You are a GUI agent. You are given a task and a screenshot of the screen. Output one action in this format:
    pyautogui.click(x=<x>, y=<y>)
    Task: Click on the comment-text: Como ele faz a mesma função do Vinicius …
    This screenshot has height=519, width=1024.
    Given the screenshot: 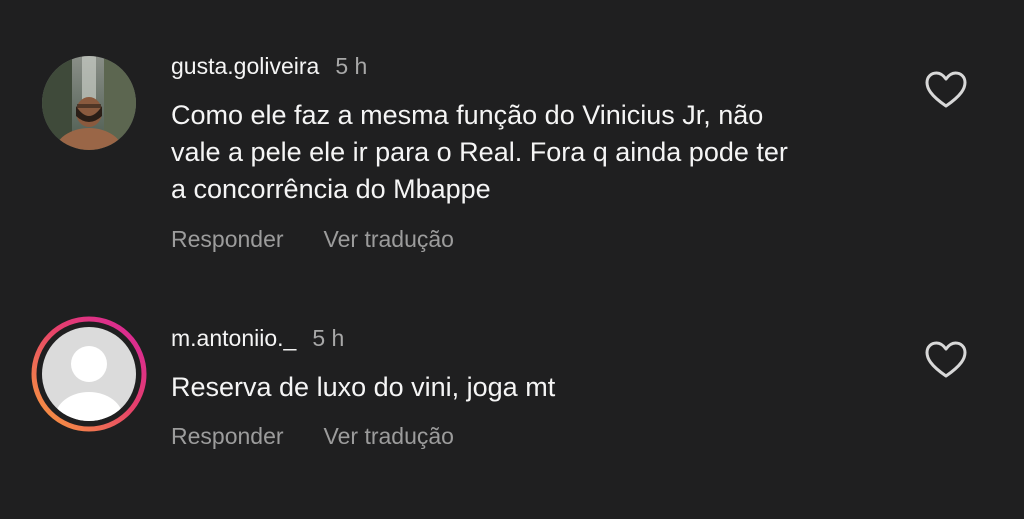 What is the action you would take?
    pyautogui.click(x=479, y=152)
    